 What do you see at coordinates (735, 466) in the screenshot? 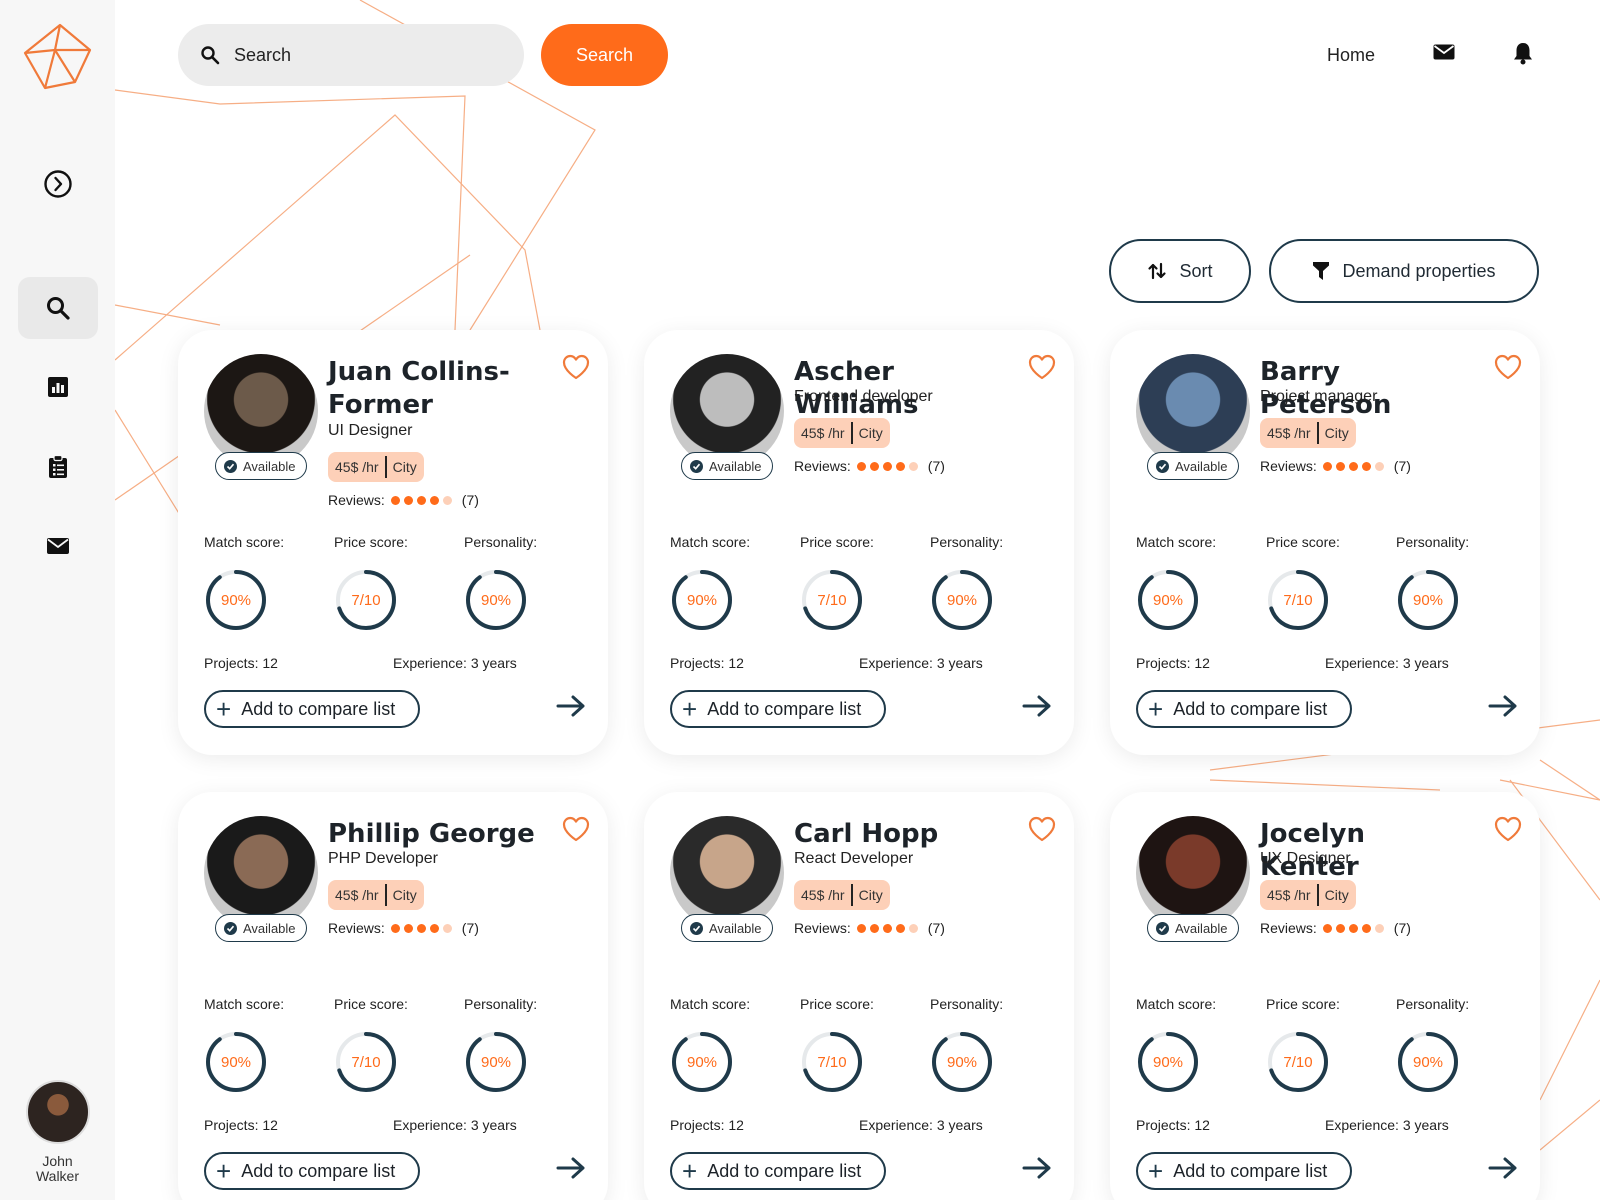
I see `availability-label: Available` at bounding box center [735, 466].